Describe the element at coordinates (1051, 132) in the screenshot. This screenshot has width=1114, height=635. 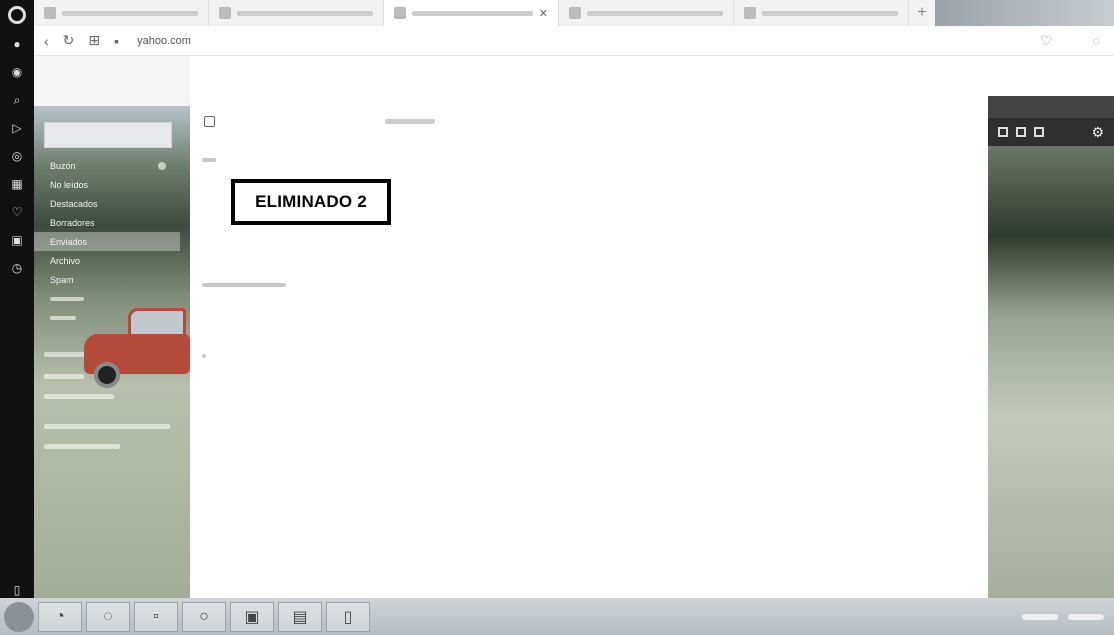
I see `right-panel-toolbar: ⚙` at that location.